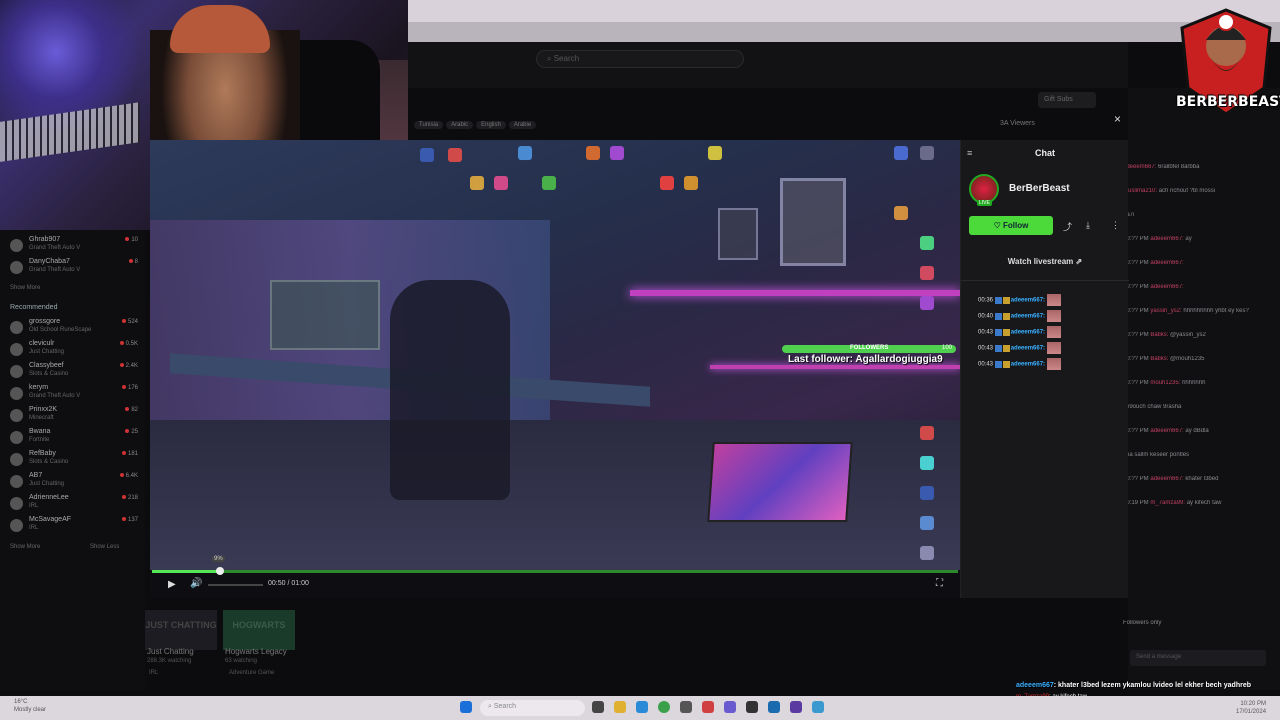  I want to click on sidebar-channel: grossgore Old School RuneScape 524, so click(74, 328).